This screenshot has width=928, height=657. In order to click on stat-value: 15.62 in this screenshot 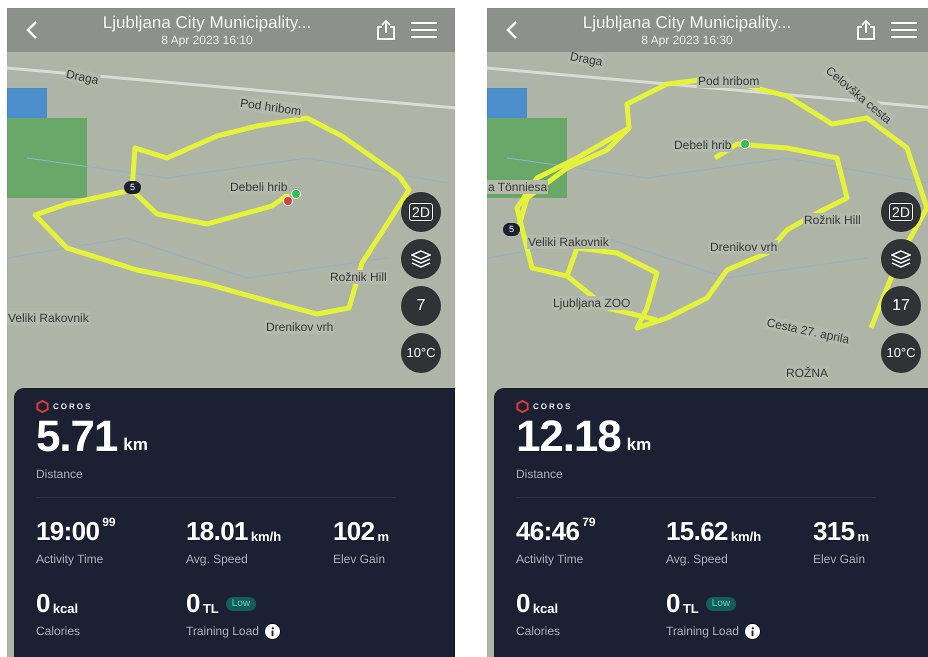, I will do `click(697, 531)`.